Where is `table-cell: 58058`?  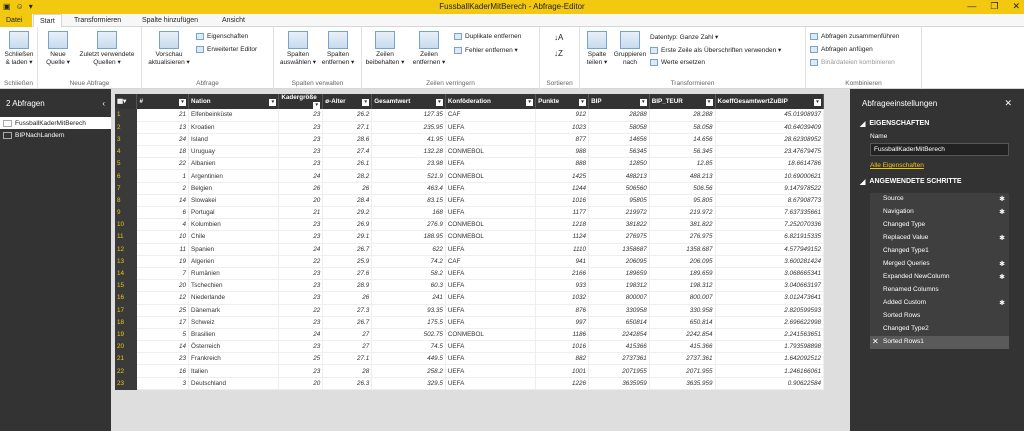
table-cell: 58058 is located at coordinates (619, 127).